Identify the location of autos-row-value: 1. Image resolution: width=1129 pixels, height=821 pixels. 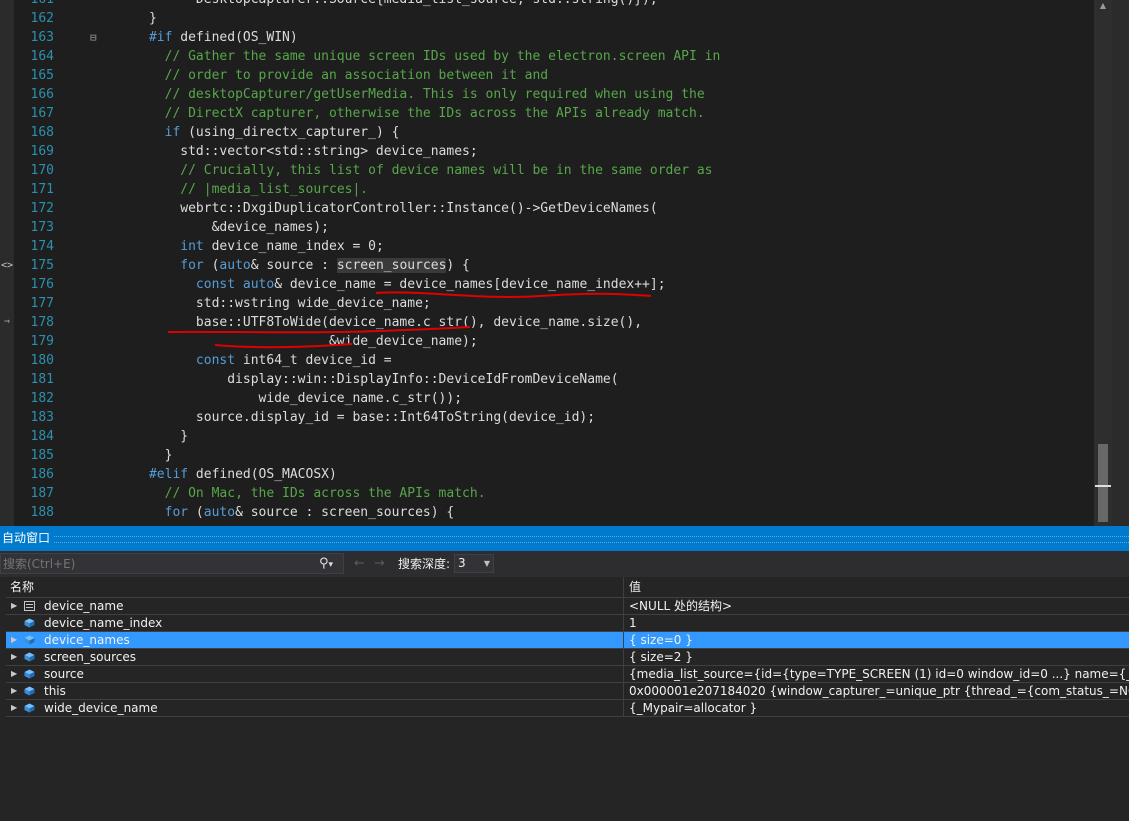
(876, 623).